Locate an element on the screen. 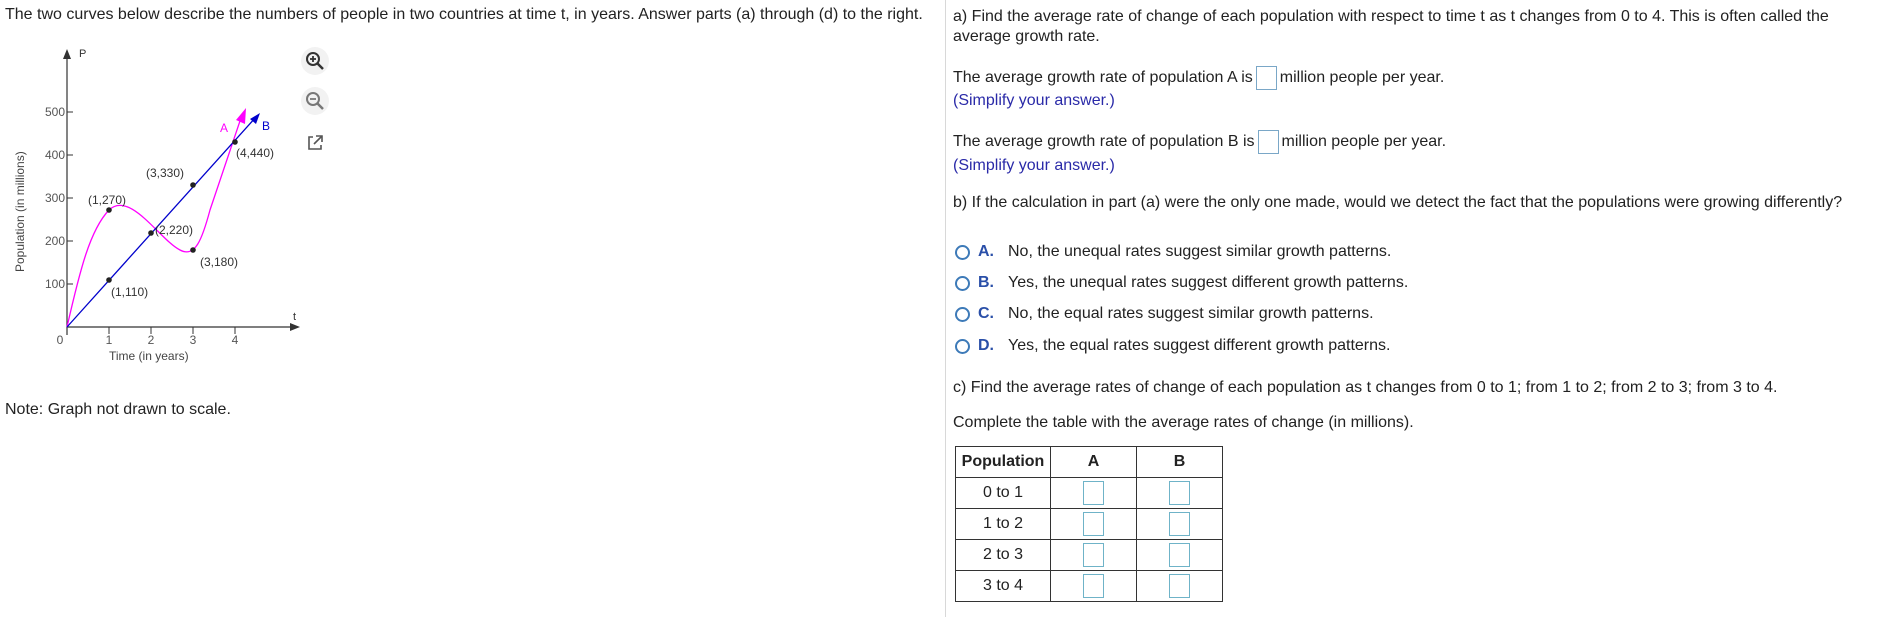  table-header-b: B is located at coordinates (1179, 462).